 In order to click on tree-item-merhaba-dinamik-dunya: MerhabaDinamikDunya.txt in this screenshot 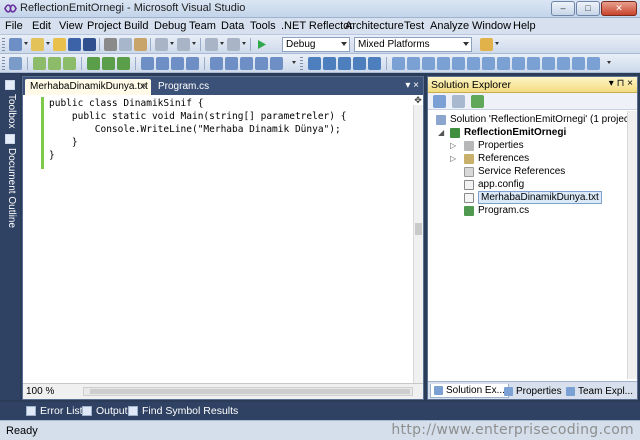, I will do `click(533, 197)`.